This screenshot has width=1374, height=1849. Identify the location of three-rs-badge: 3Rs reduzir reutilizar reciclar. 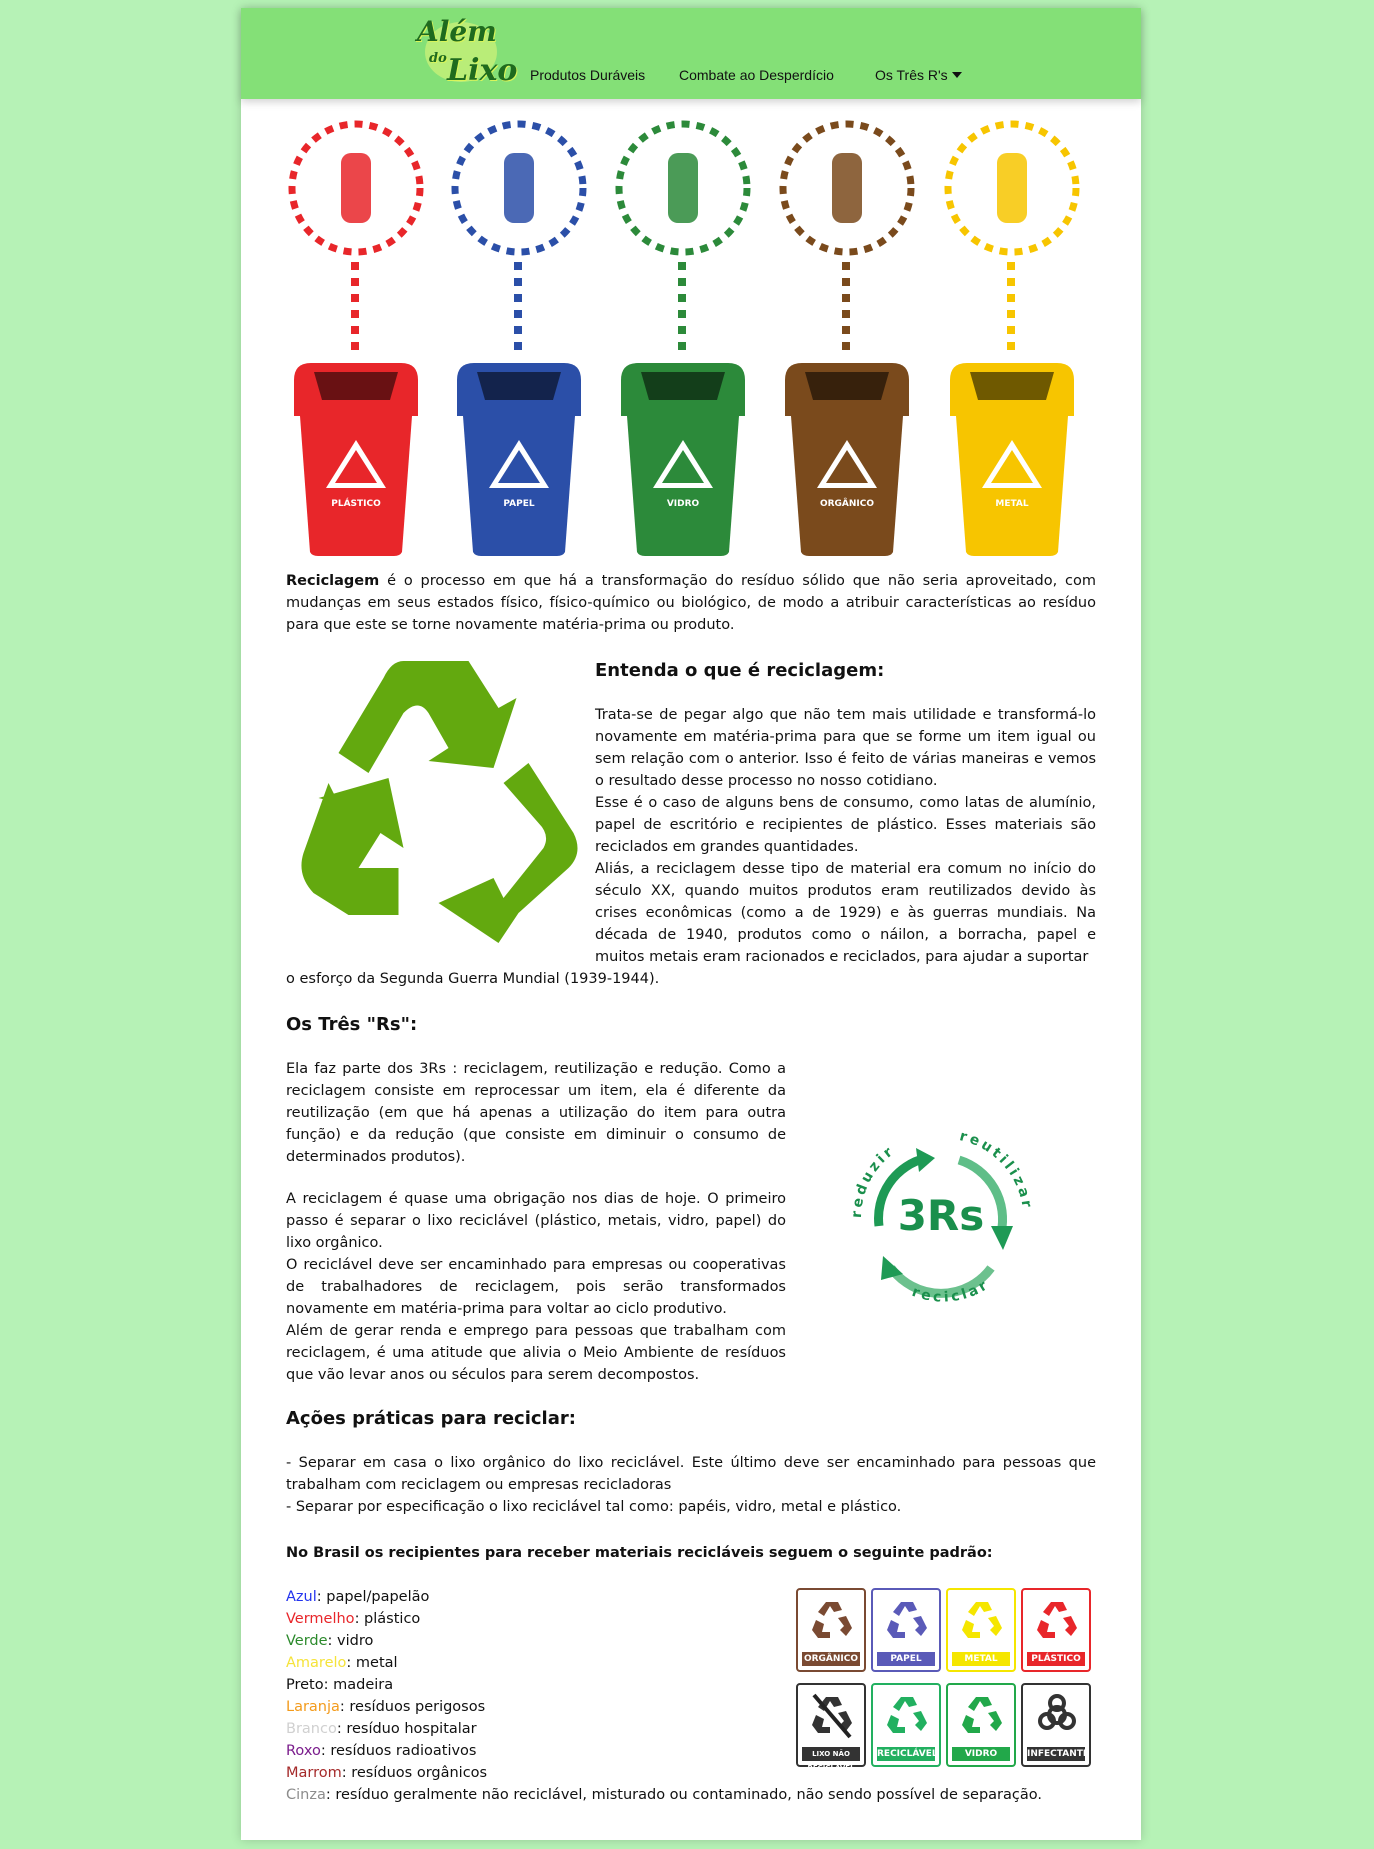
(941, 1218).